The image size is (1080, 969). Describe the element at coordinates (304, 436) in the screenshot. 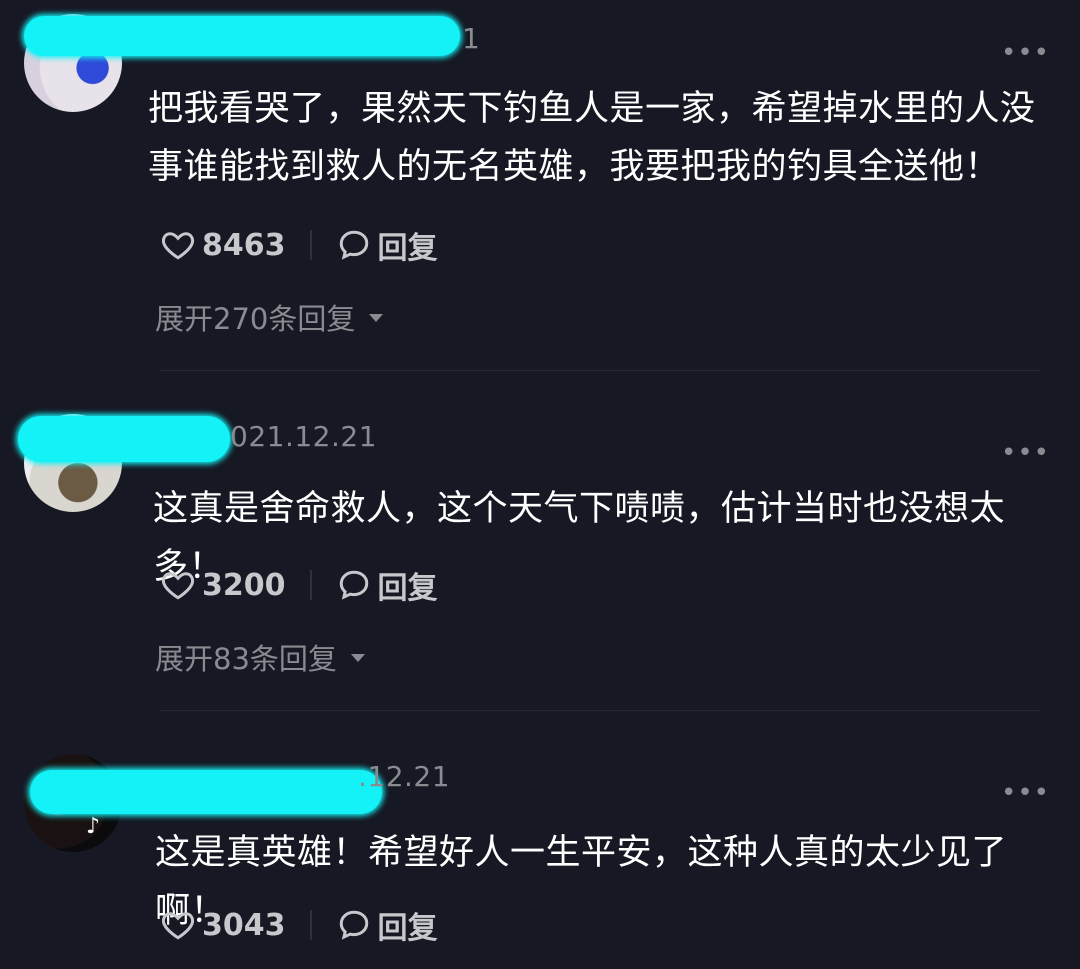

I see `comment-date: 021.12.21` at that location.